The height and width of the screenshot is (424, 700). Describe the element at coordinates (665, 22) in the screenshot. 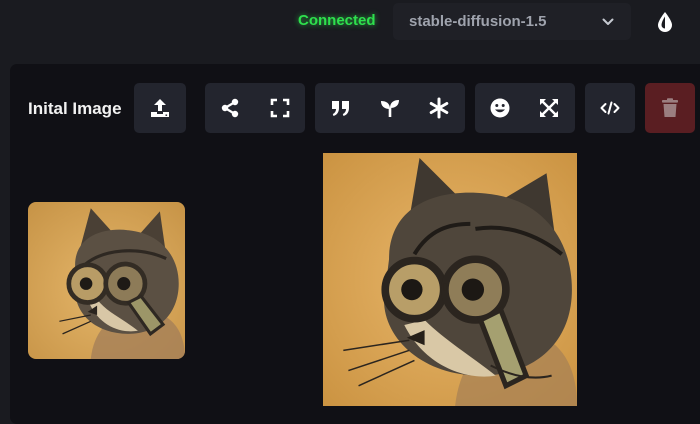

I see `droplet-icon` at that location.